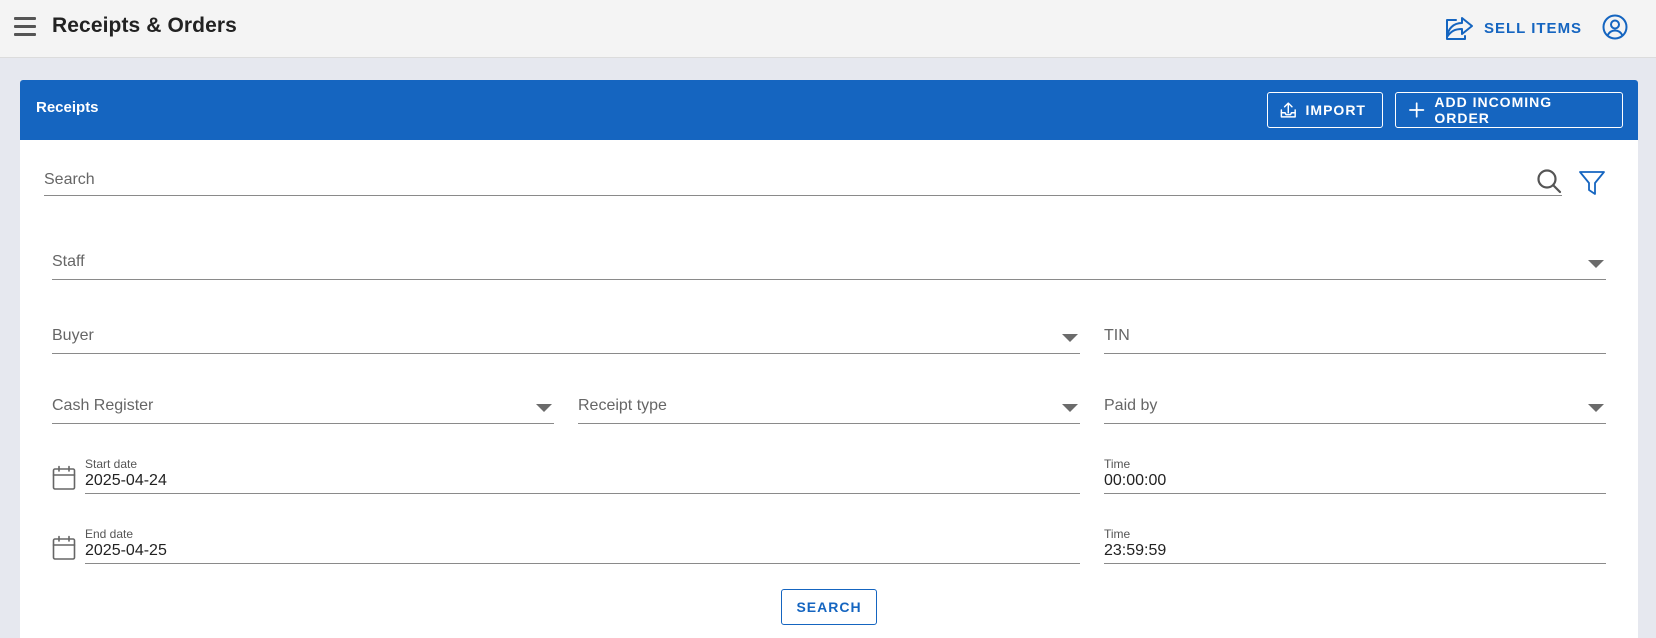 The width and height of the screenshot is (1656, 638). I want to click on staff-select: Staff, so click(829, 262).